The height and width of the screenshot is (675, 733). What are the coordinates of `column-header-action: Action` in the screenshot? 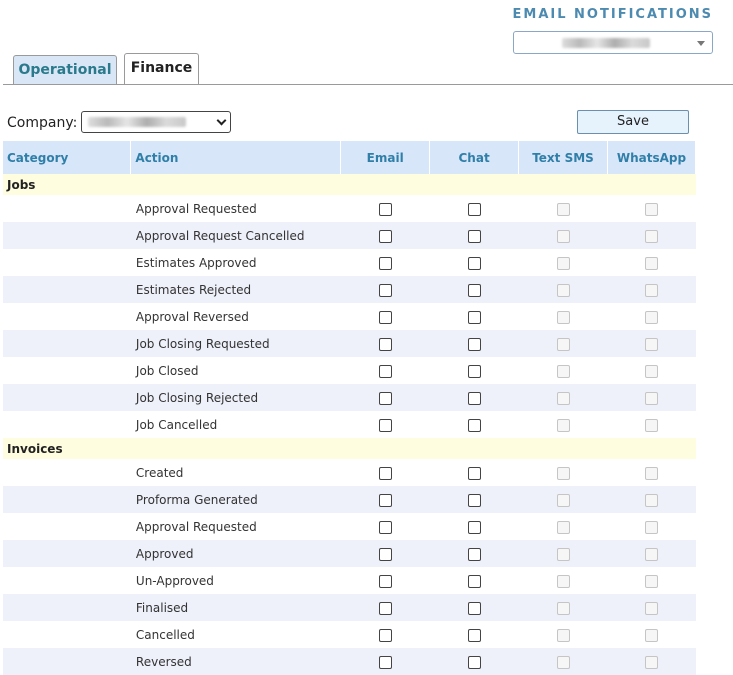 It's located at (236, 157).